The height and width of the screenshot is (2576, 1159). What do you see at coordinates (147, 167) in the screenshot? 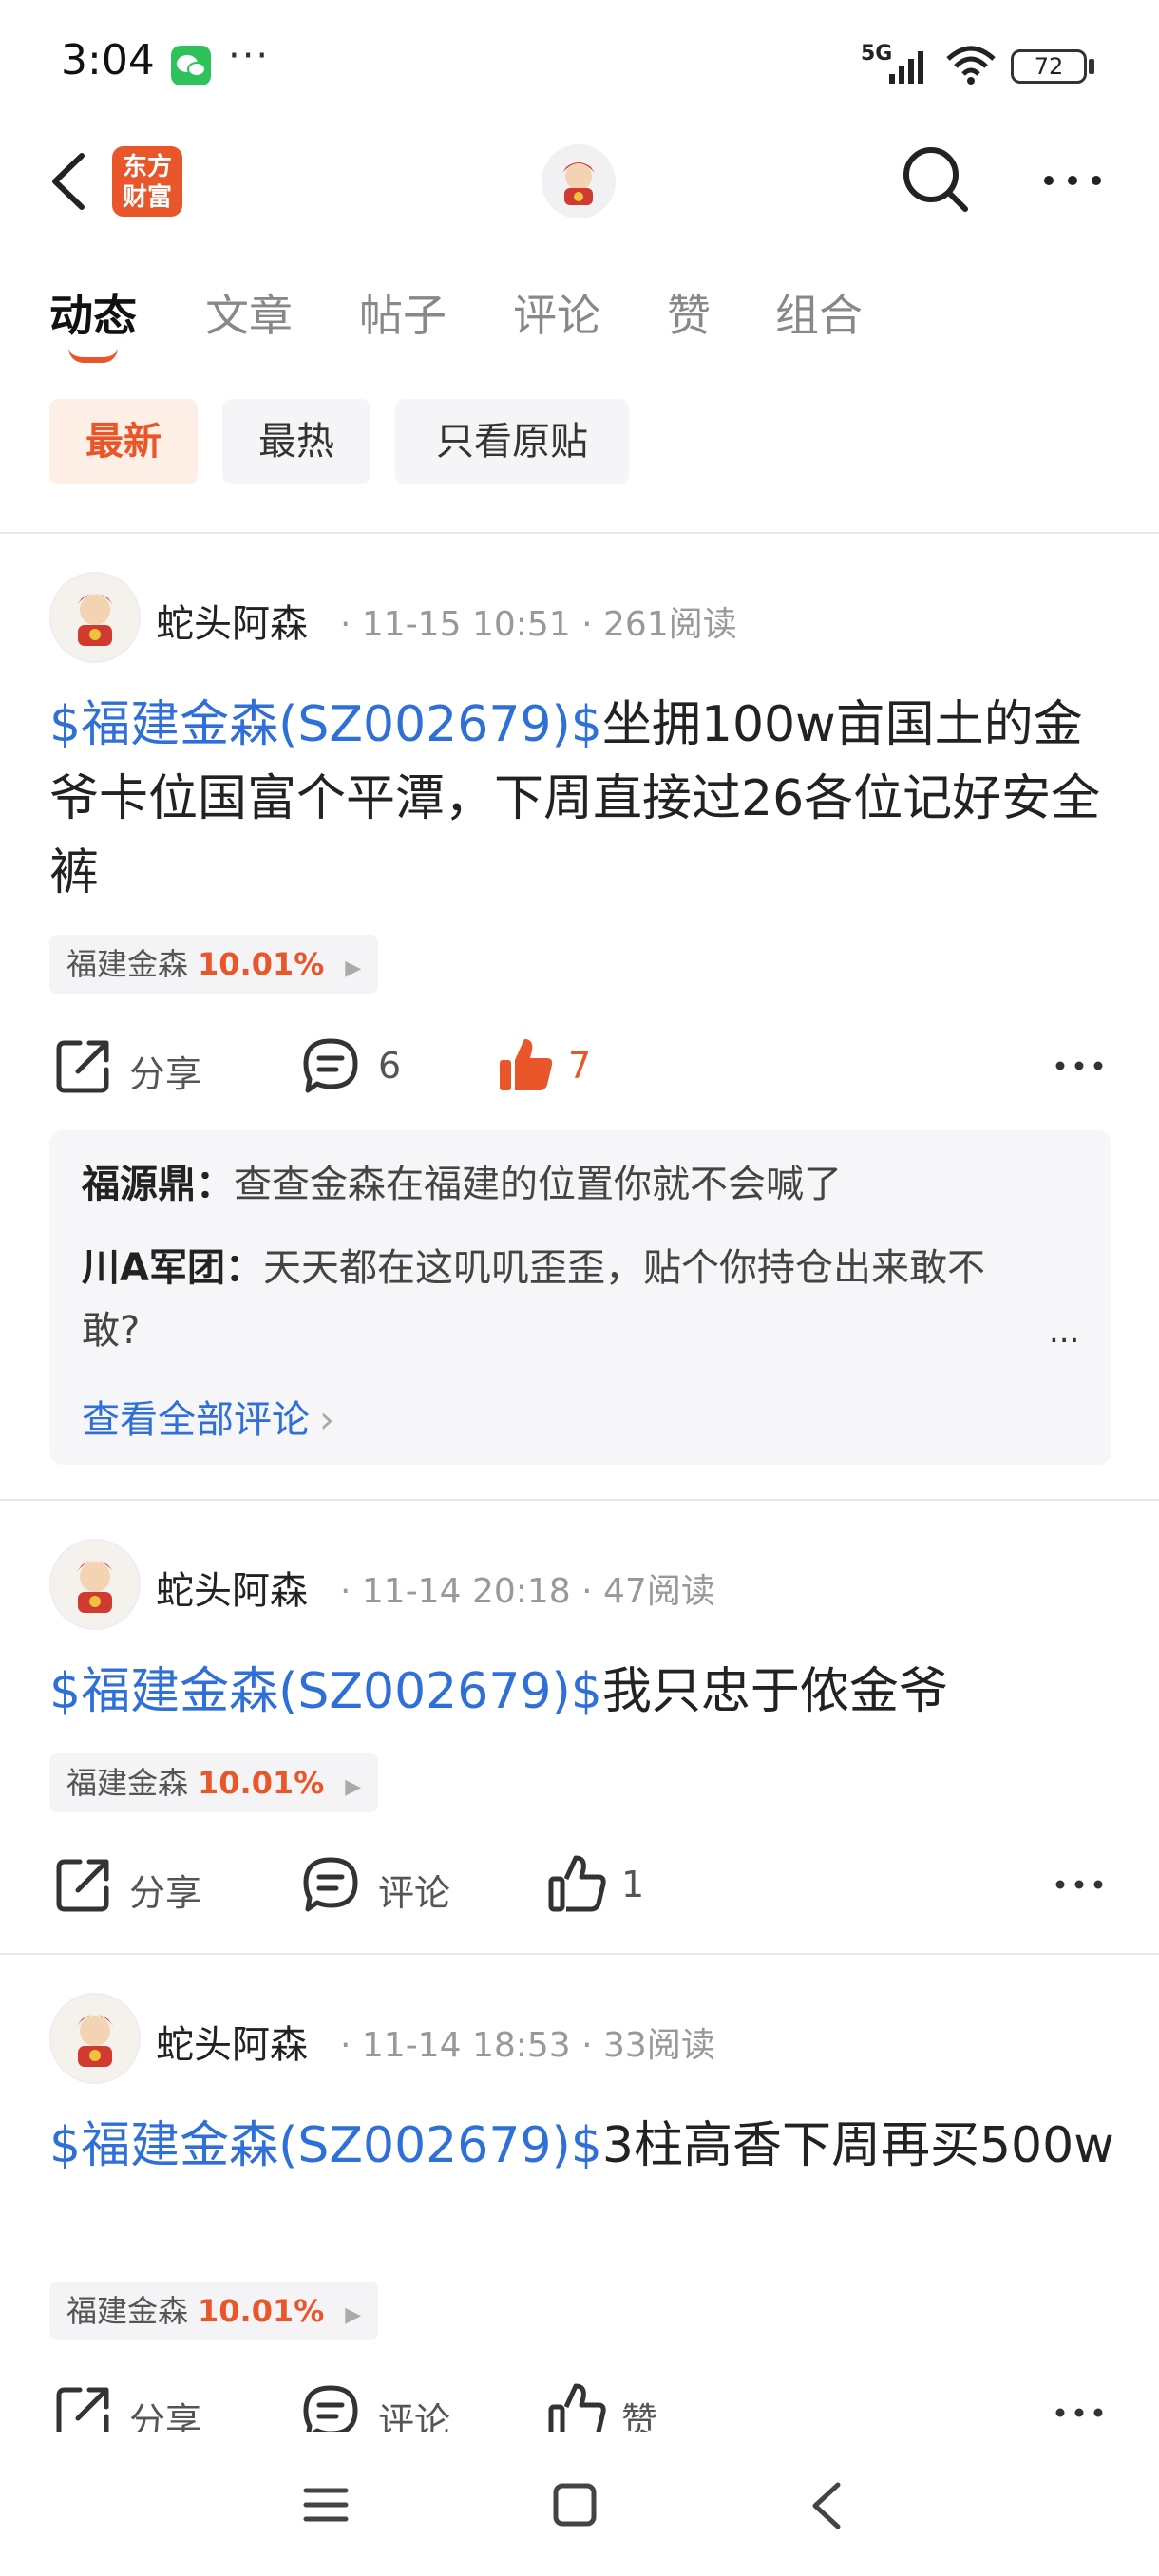
I see `logo-line-1: 东方` at bounding box center [147, 167].